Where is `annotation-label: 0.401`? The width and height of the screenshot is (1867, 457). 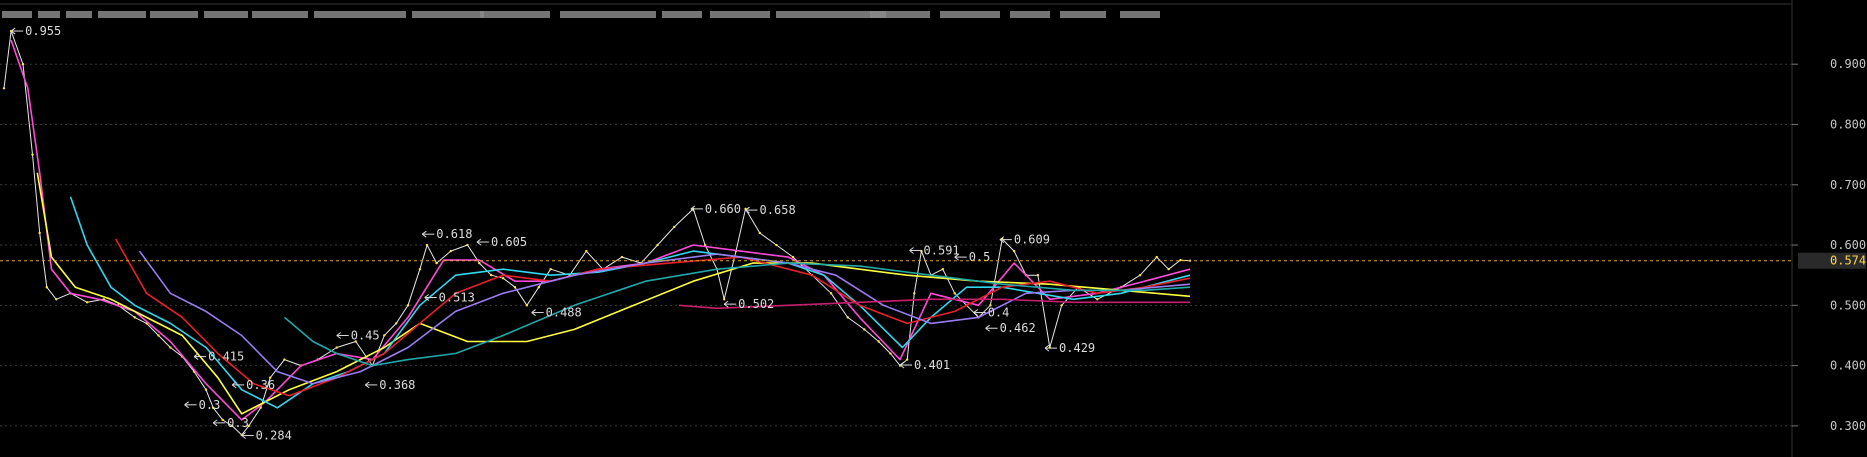 annotation-label: 0.401 is located at coordinates (932, 365).